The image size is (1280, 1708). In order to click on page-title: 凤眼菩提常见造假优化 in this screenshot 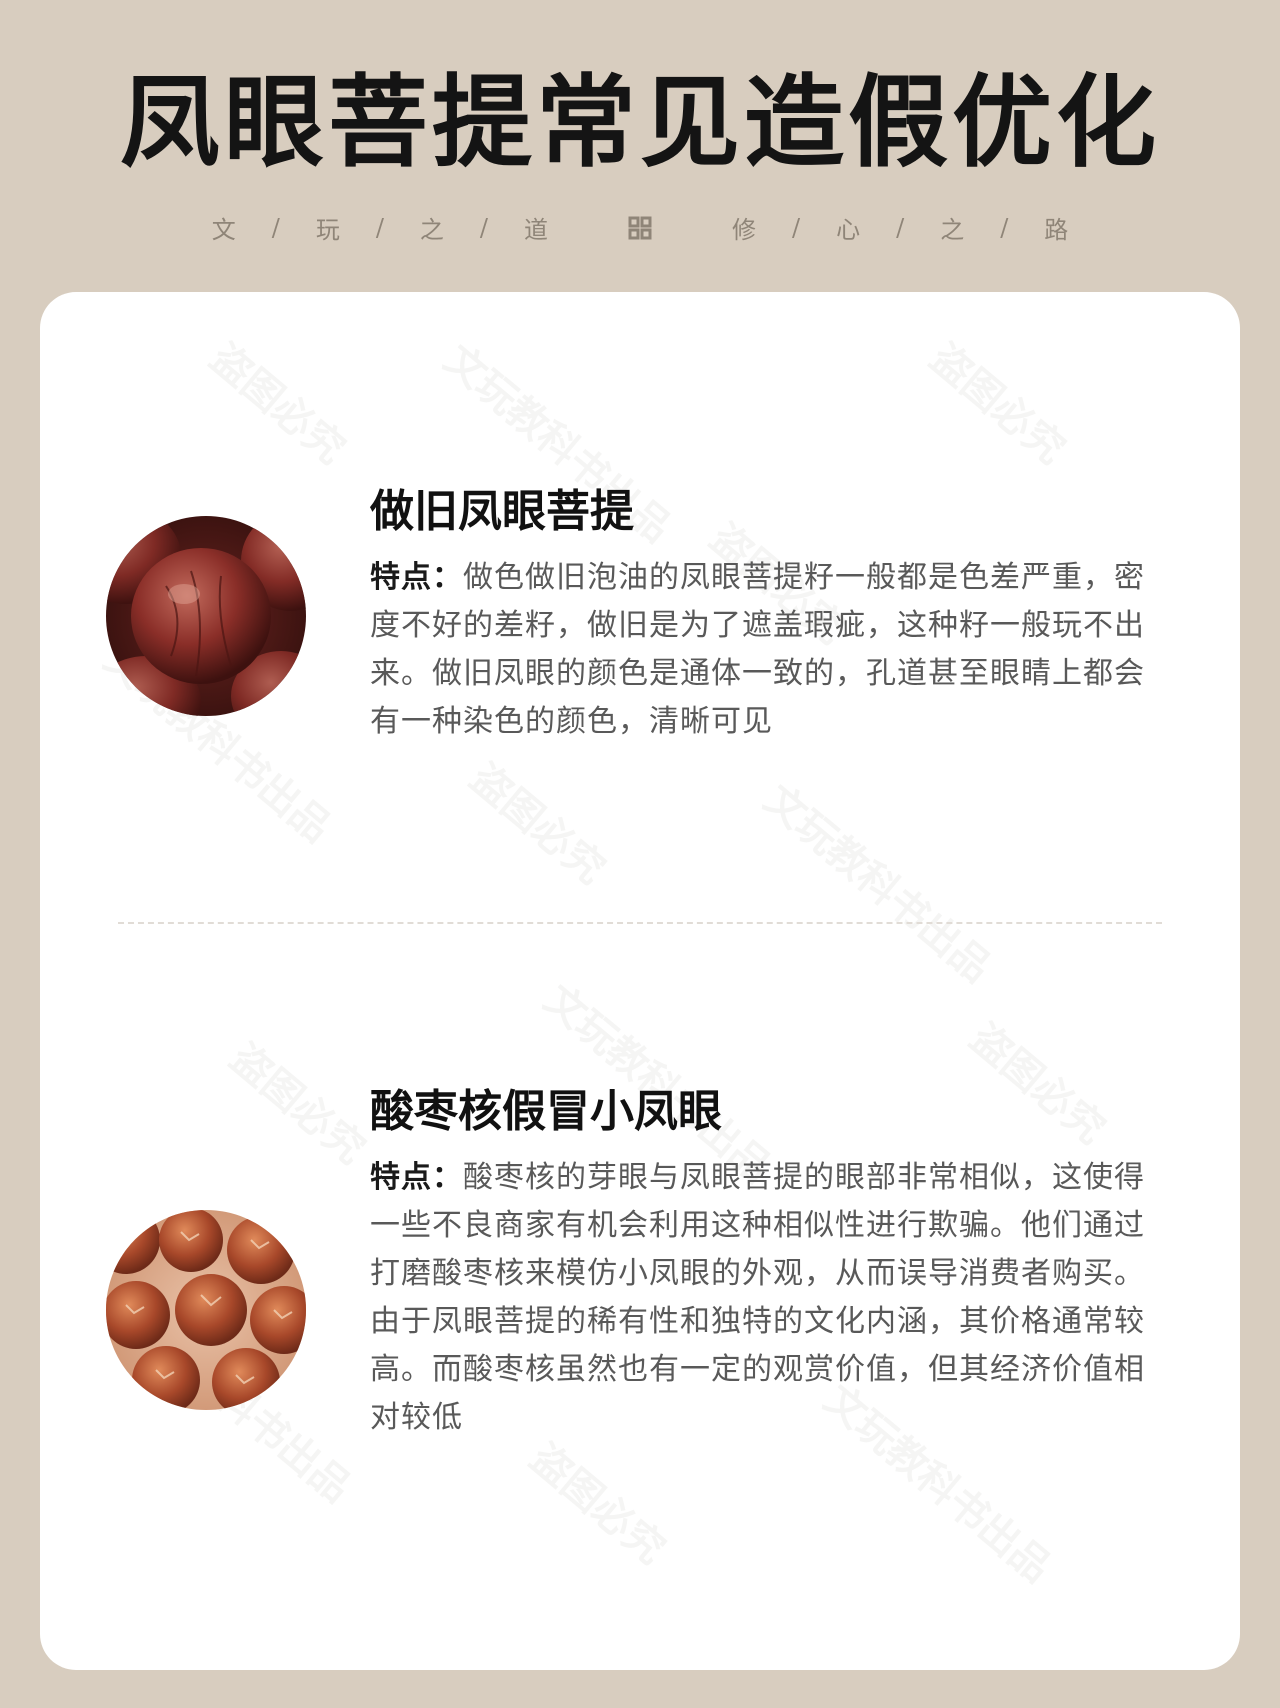, I will do `click(640, 122)`.